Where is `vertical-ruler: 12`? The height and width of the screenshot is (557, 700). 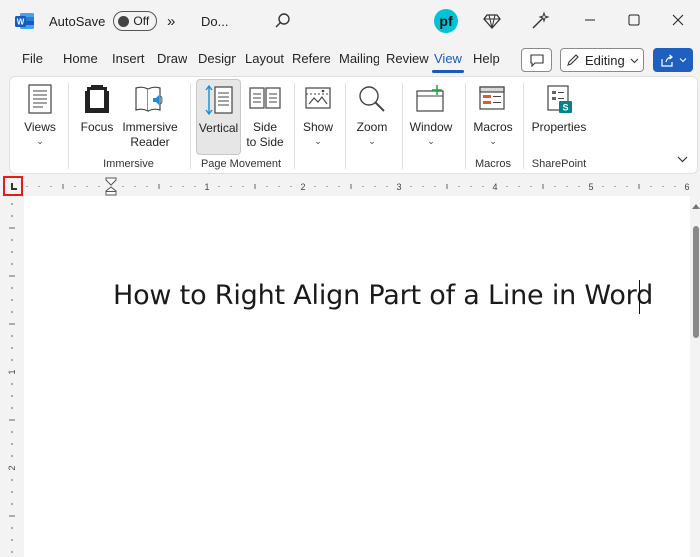
vertical-ruler: 12 is located at coordinates (12, 376).